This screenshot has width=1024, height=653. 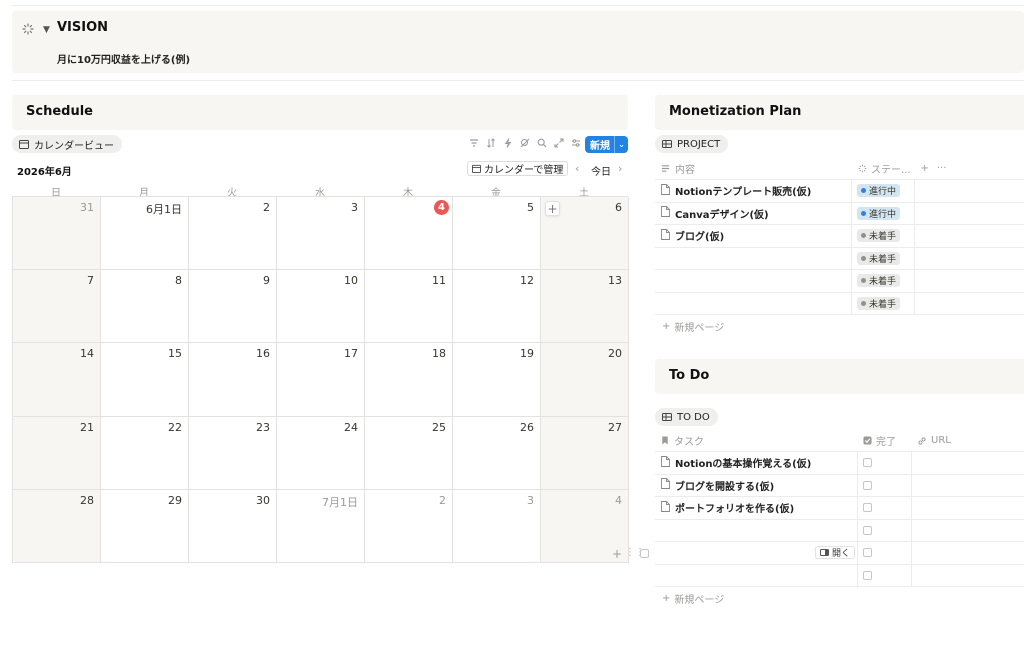 What do you see at coordinates (321, 526) in the screenshot?
I see `calendar-day-cell: 7月1日` at bounding box center [321, 526].